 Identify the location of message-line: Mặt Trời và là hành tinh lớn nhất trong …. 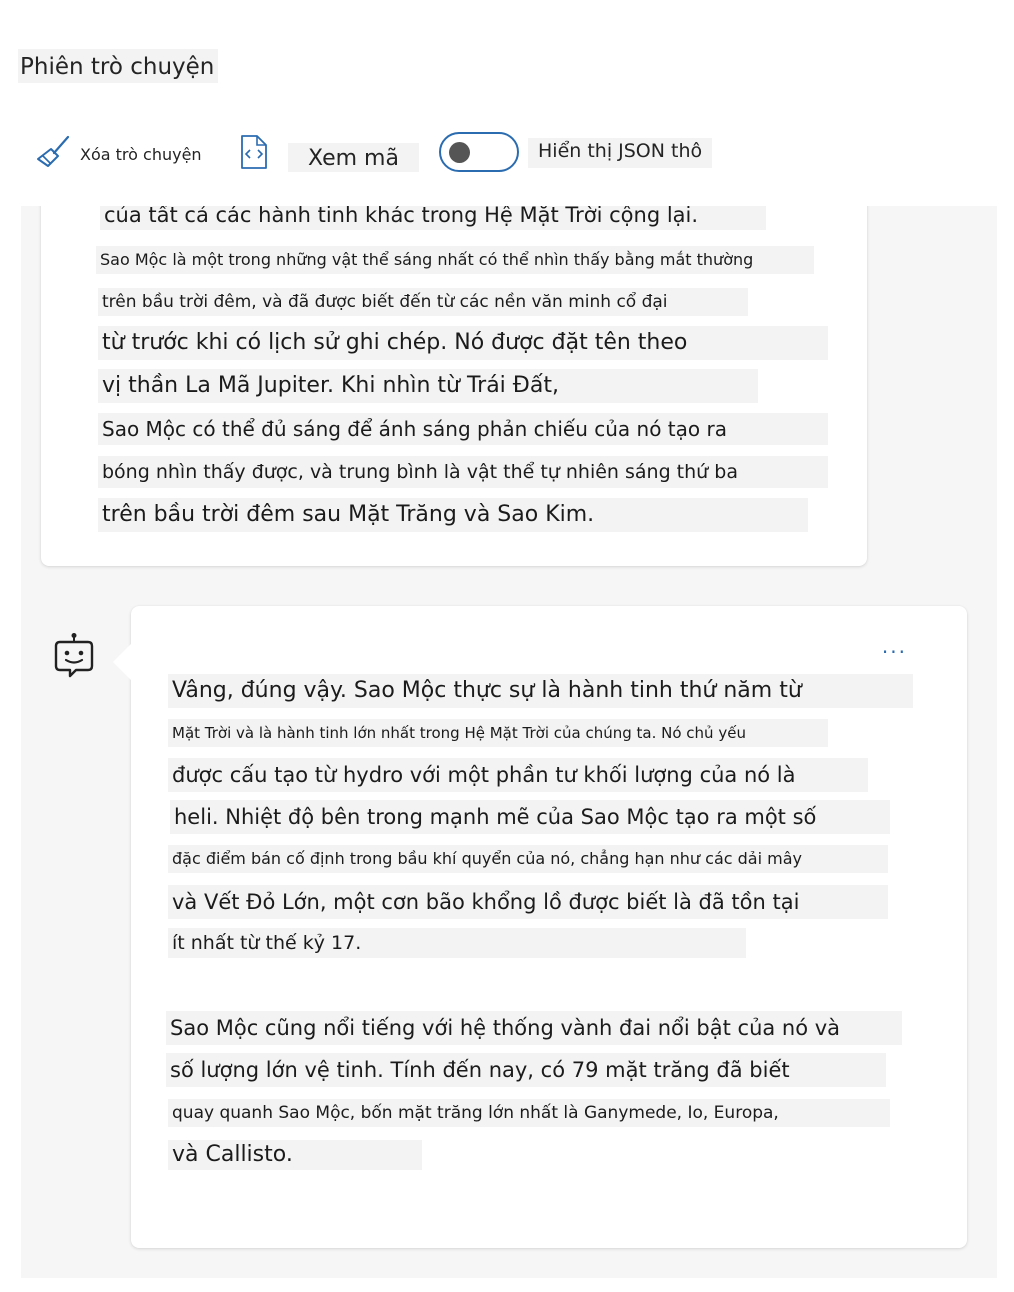
(498, 733).